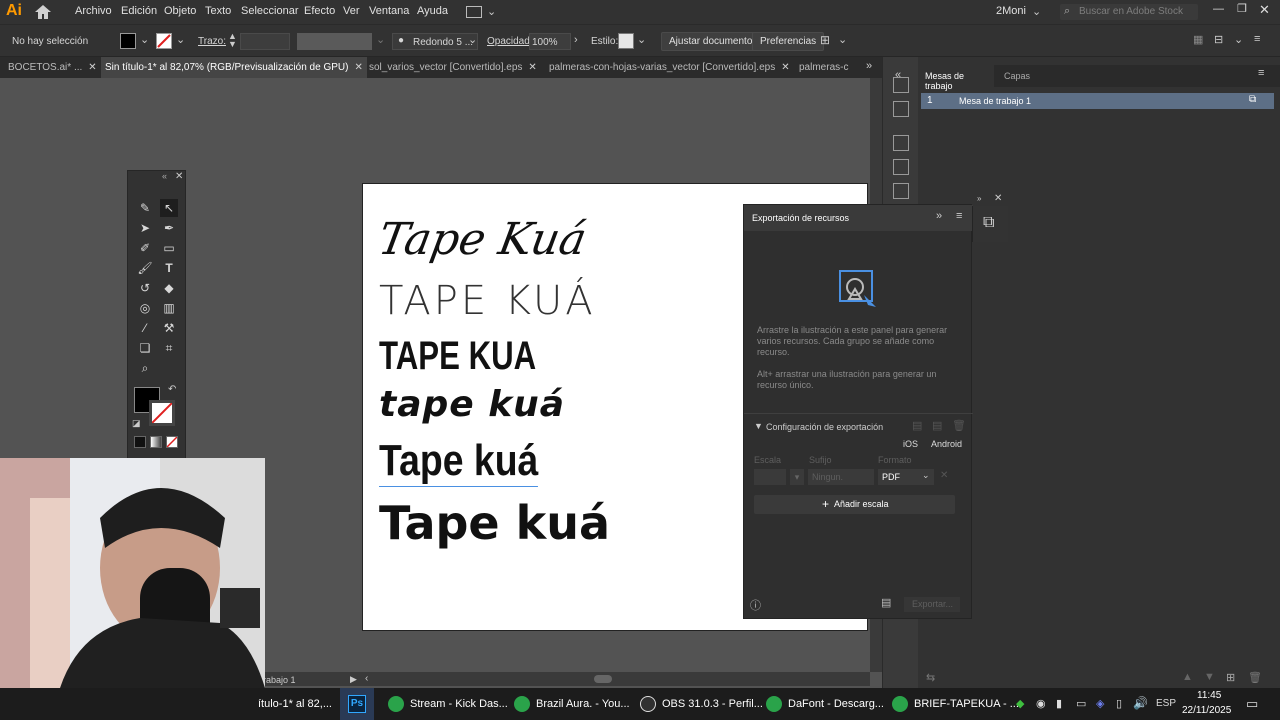 The height and width of the screenshot is (720, 1280). Describe the element at coordinates (164, 176) in the screenshot. I see `collapse-icon: «` at that location.